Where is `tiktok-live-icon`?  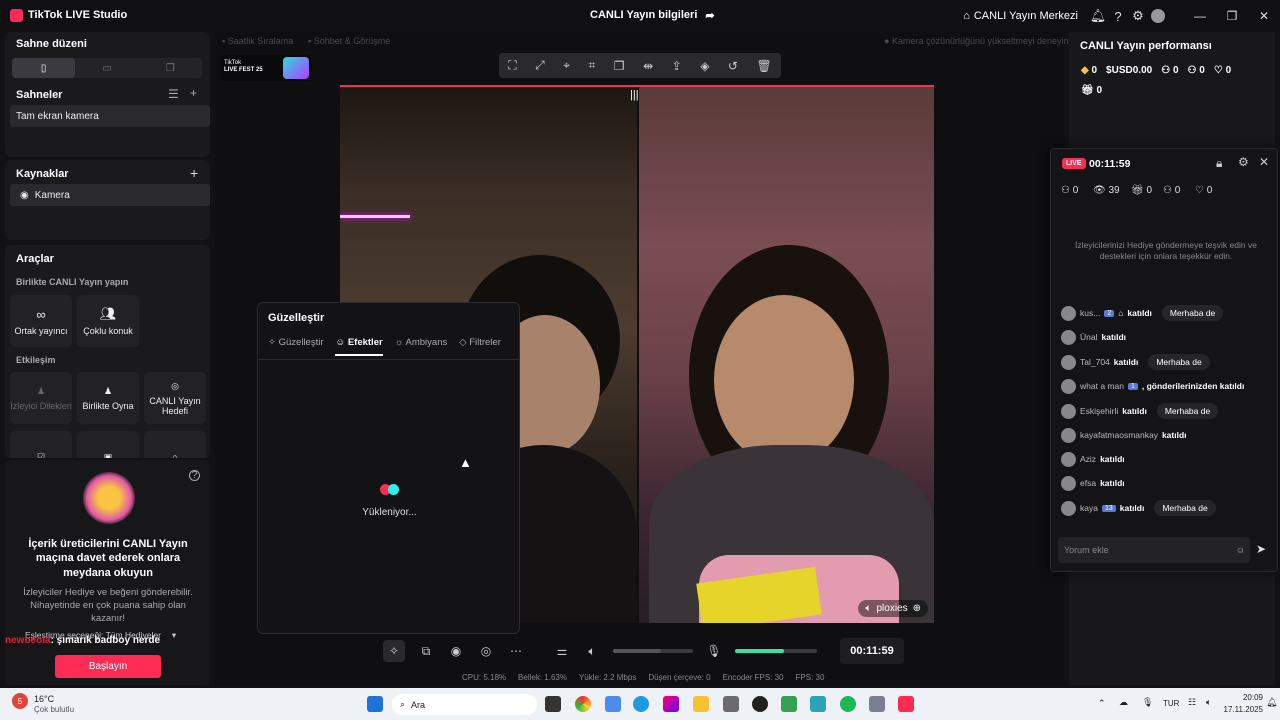 tiktok-live-icon is located at coordinates (906, 704).